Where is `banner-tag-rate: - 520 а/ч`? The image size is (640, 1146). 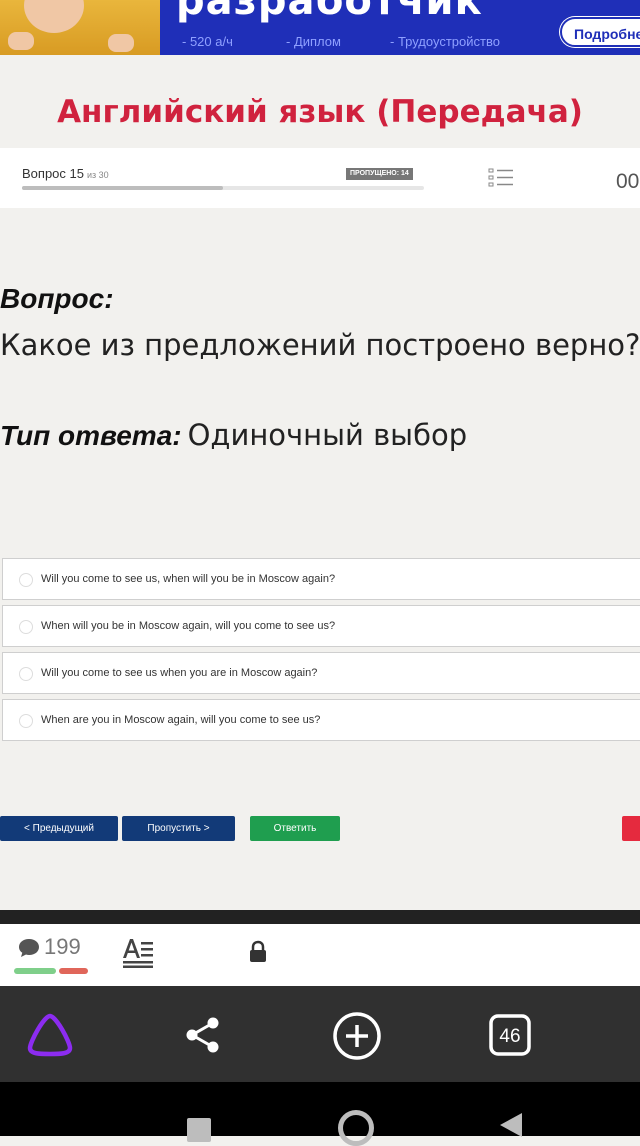
banner-tag-rate: - 520 а/ч is located at coordinates (207, 41).